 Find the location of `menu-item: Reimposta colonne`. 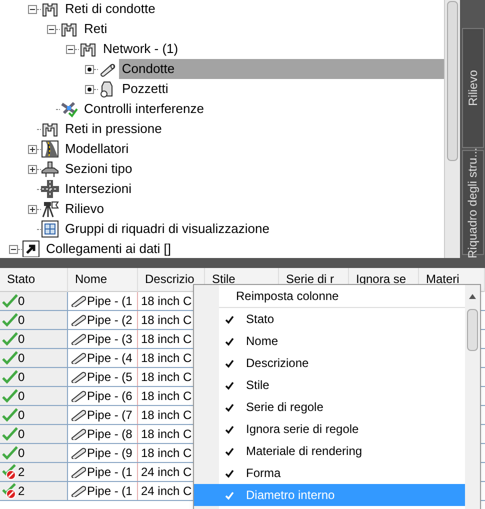

menu-item: Reimposta colonne is located at coordinates (342, 296).